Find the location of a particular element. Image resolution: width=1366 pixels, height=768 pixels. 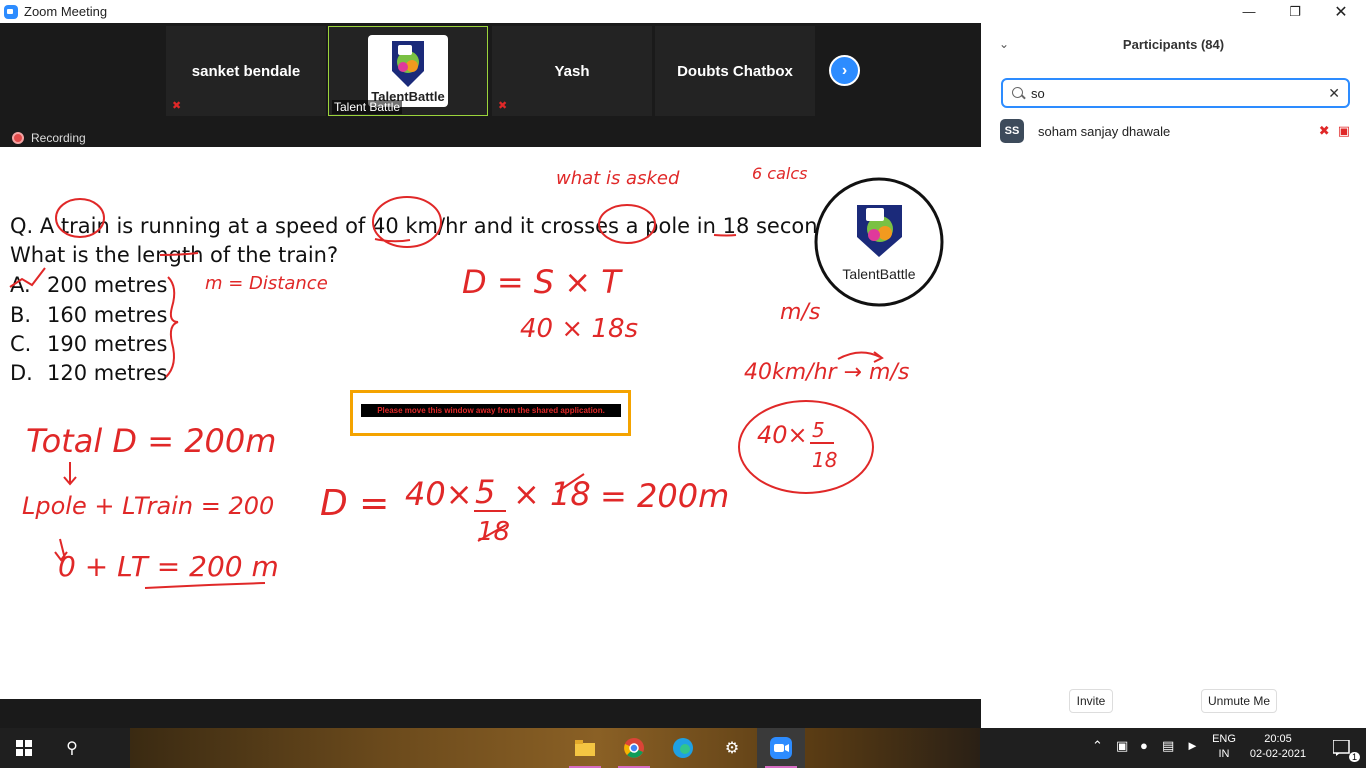

ink-zero-lt: 0 + LT = 200 m is located at coordinates (168, 566).